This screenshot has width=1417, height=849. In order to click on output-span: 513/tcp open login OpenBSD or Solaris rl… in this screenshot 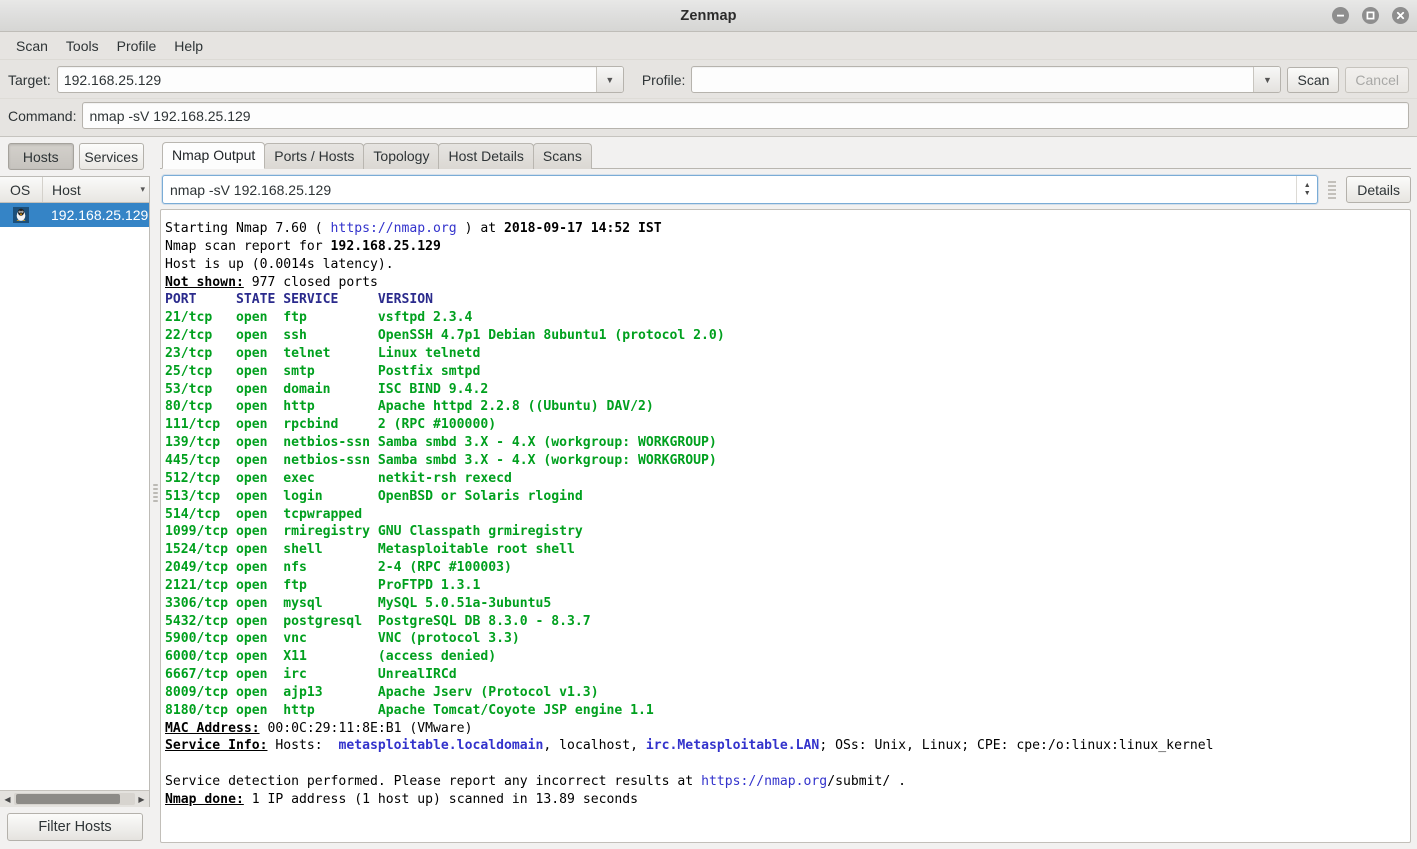, I will do `click(374, 496)`.